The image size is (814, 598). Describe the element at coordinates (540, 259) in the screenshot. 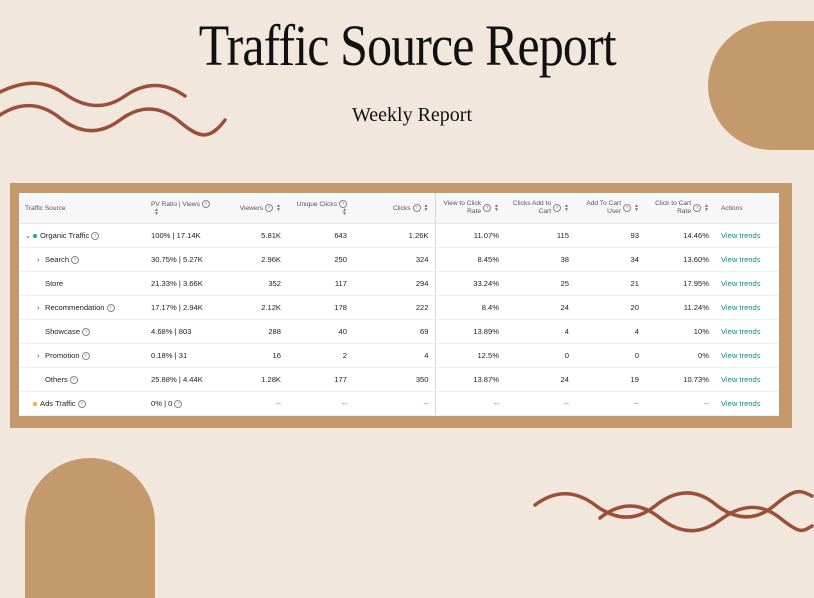

I see `cac-cell: 38` at that location.